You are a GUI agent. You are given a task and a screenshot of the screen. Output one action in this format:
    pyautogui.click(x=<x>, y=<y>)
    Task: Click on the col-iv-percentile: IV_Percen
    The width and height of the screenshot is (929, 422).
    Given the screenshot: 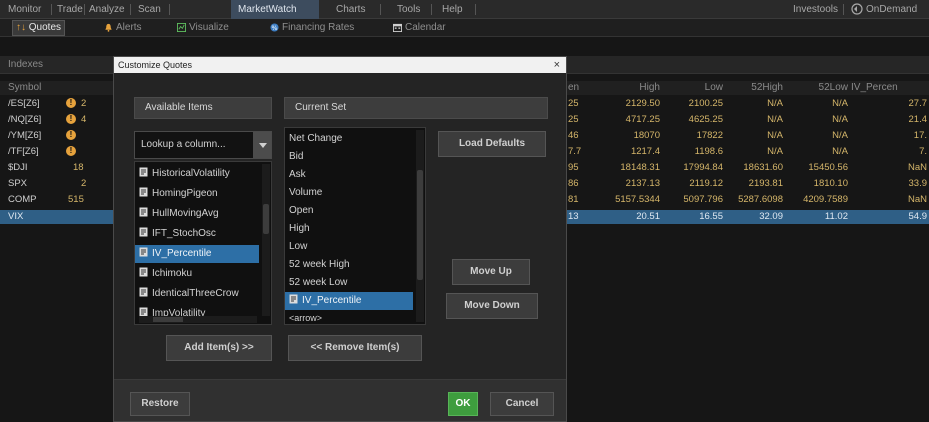 What is the action you would take?
    pyautogui.click(x=874, y=87)
    